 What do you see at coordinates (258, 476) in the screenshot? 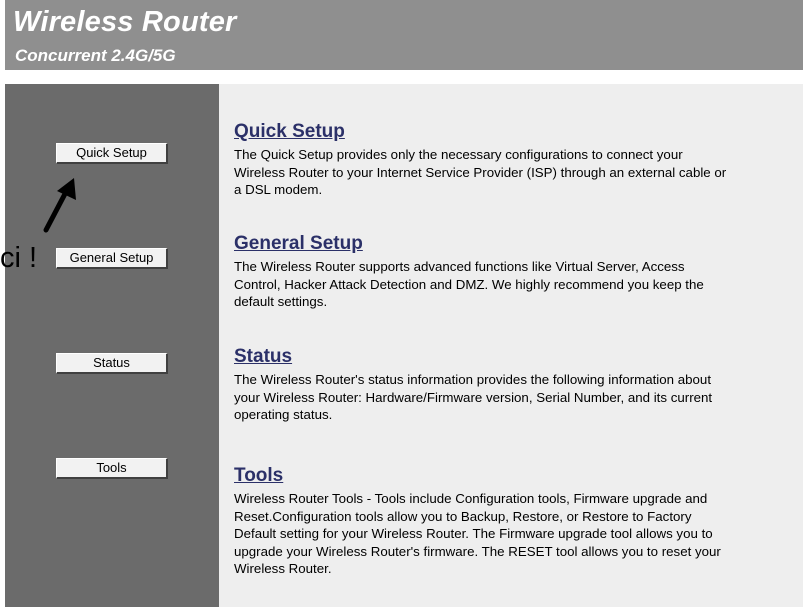
I see `tools-link: Tools` at bounding box center [258, 476].